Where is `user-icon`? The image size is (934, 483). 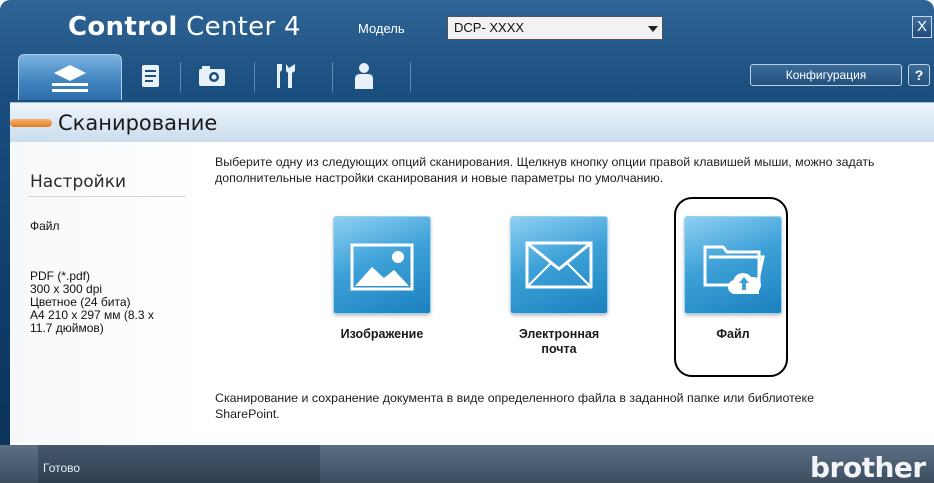 user-icon is located at coordinates (364, 76).